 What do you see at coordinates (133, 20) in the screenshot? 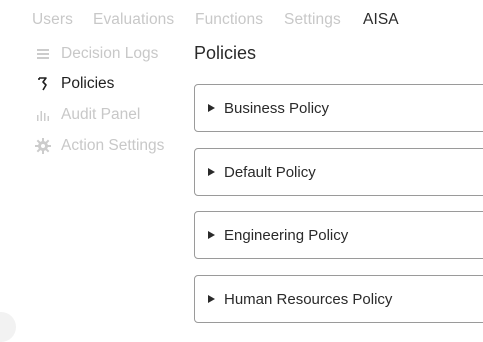
I see `nav-evaluations: Evaluations` at bounding box center [133, 20].